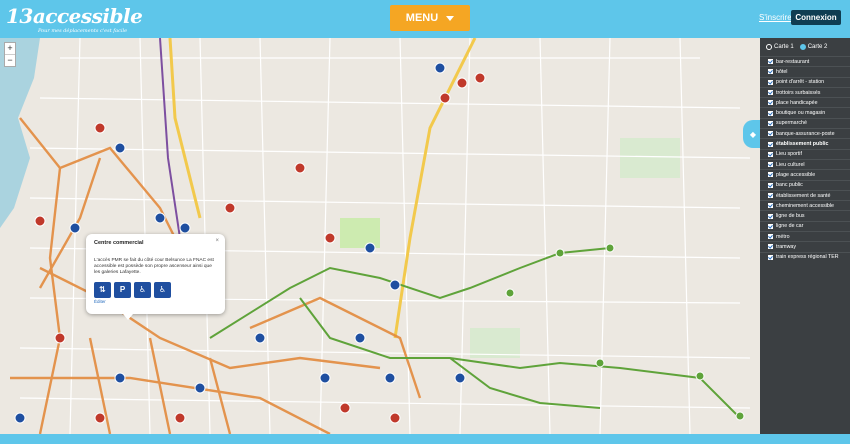 The image size is (850, 444). What do you see at coordinates (119, 243) in the screenshot?
I see `popup-title: Centre commercial` at bounding box center [119, 243].